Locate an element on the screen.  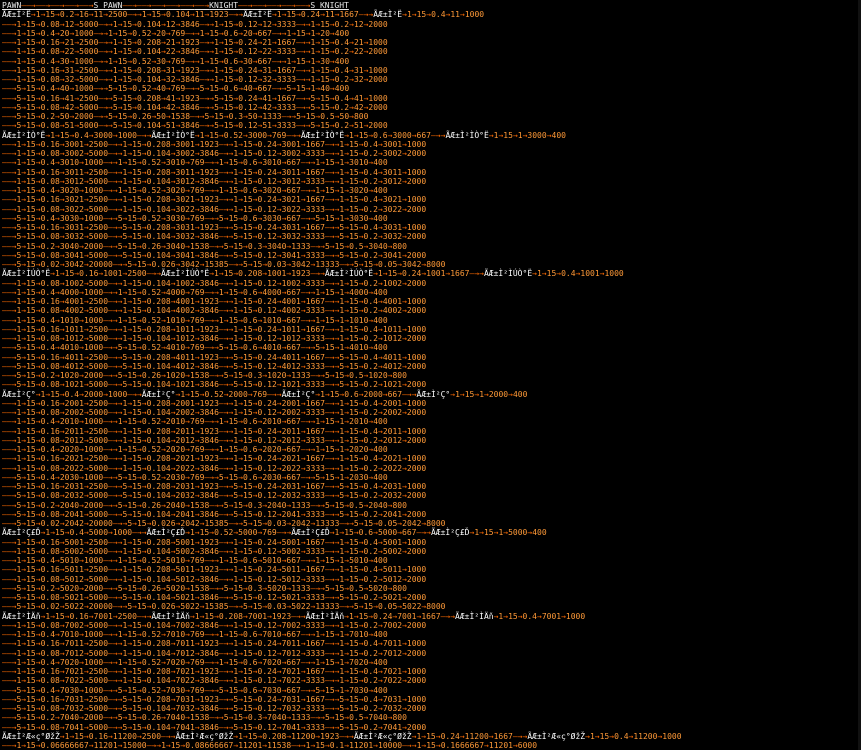
cell-value: 3032 is located at coordinates (185, 237).